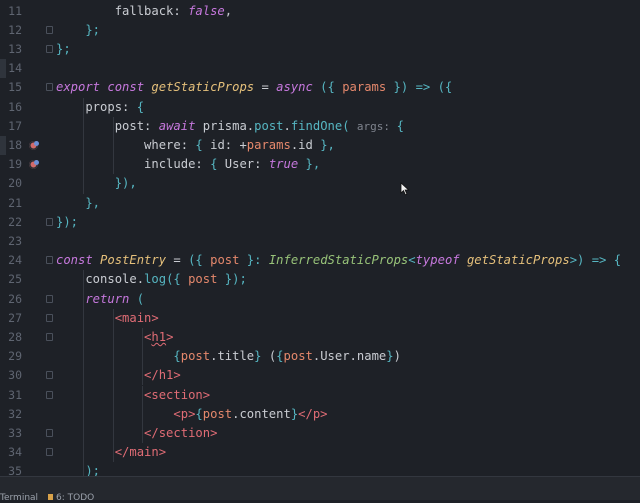 This screenshot has width=640, height=503. What do you see at coordinates (294, 87) in the screenshot?
I see `code-token: async` at bounding box center [294, 87].